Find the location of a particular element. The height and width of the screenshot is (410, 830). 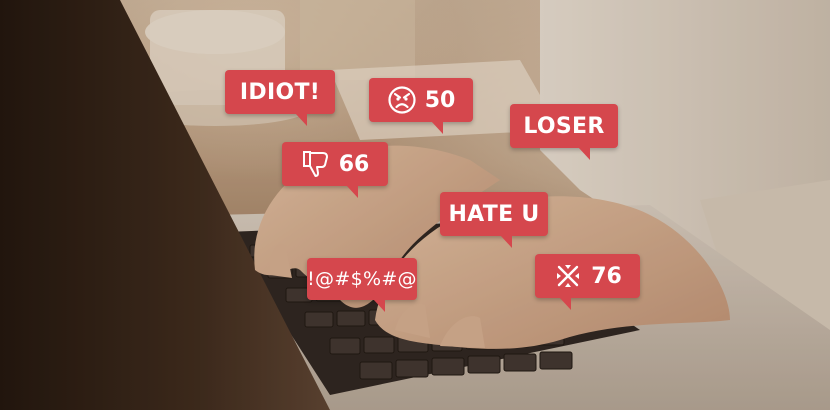

symbols-tail is located at coordinates (379, 305).